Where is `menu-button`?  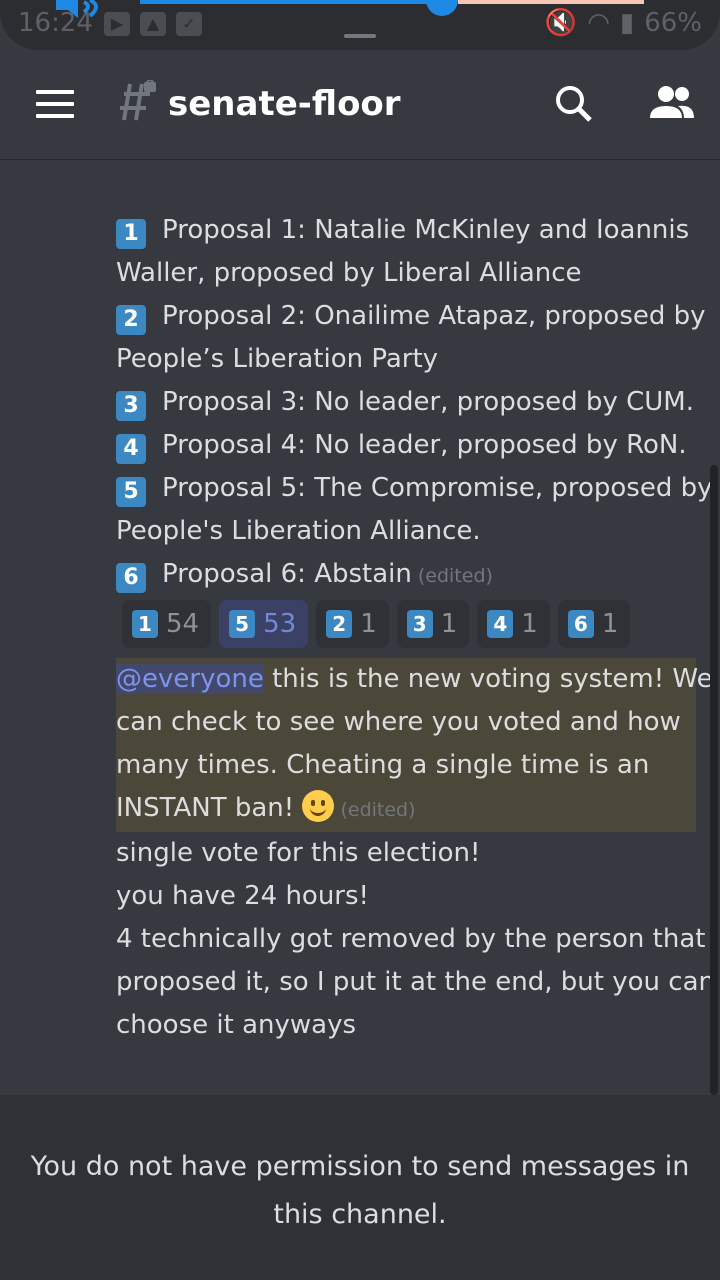
menu-button is located at coordinates (56, 105).